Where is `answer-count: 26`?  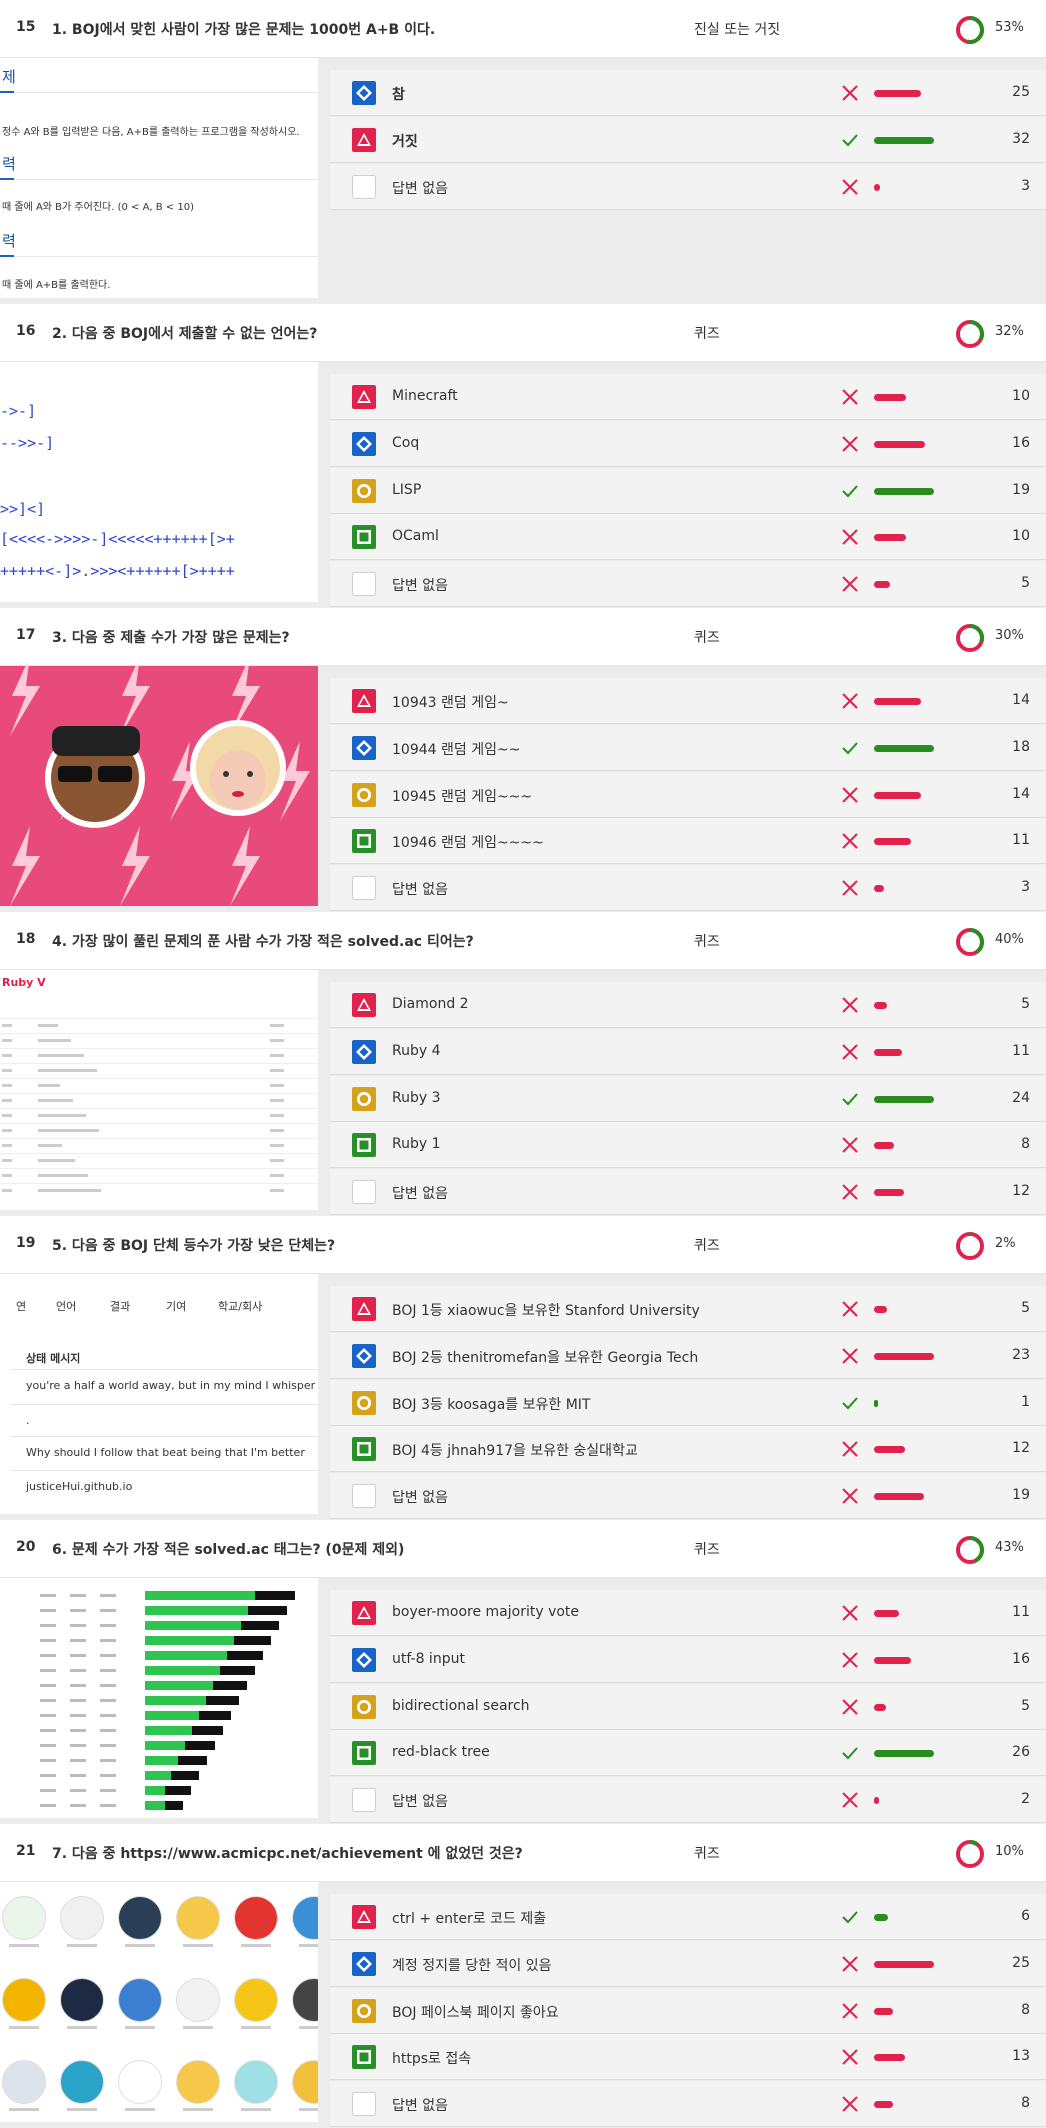 answer-count: 26 is located at coordinates (1021, 1752).